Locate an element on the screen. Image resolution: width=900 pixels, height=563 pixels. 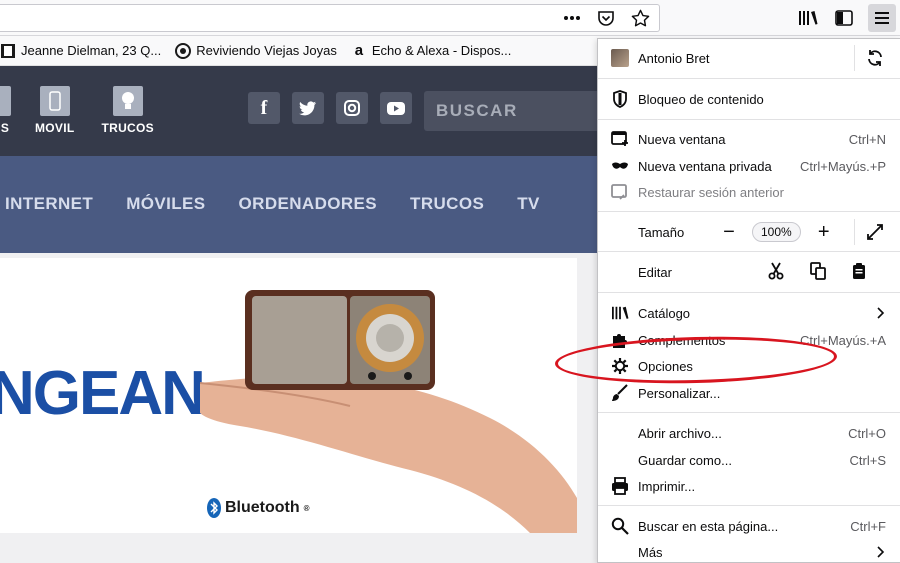
bookmark-star-icon is located at coordinates (640, 18).